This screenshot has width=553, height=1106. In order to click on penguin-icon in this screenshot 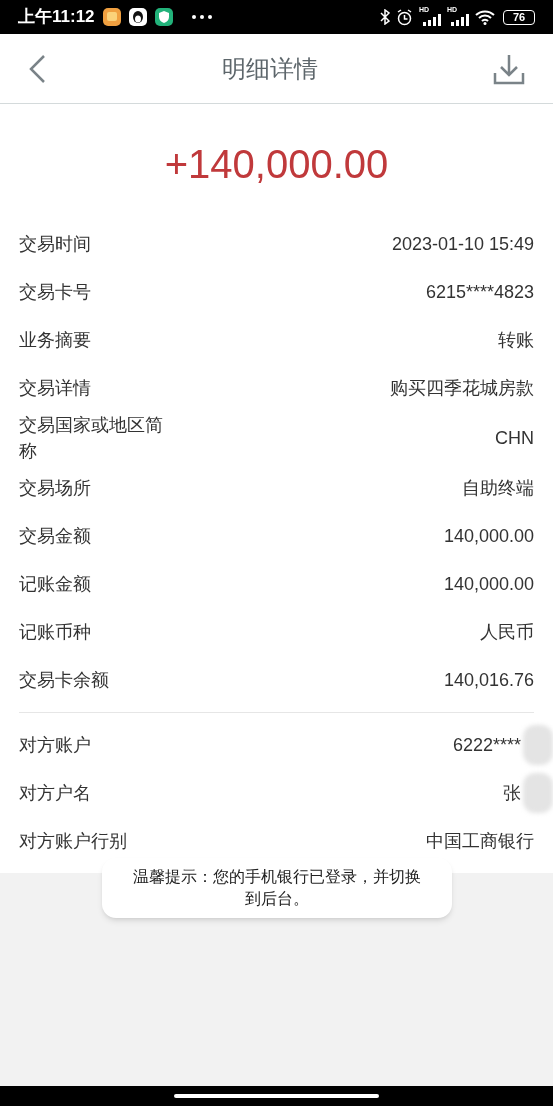, I will do `click(137, 17)`.